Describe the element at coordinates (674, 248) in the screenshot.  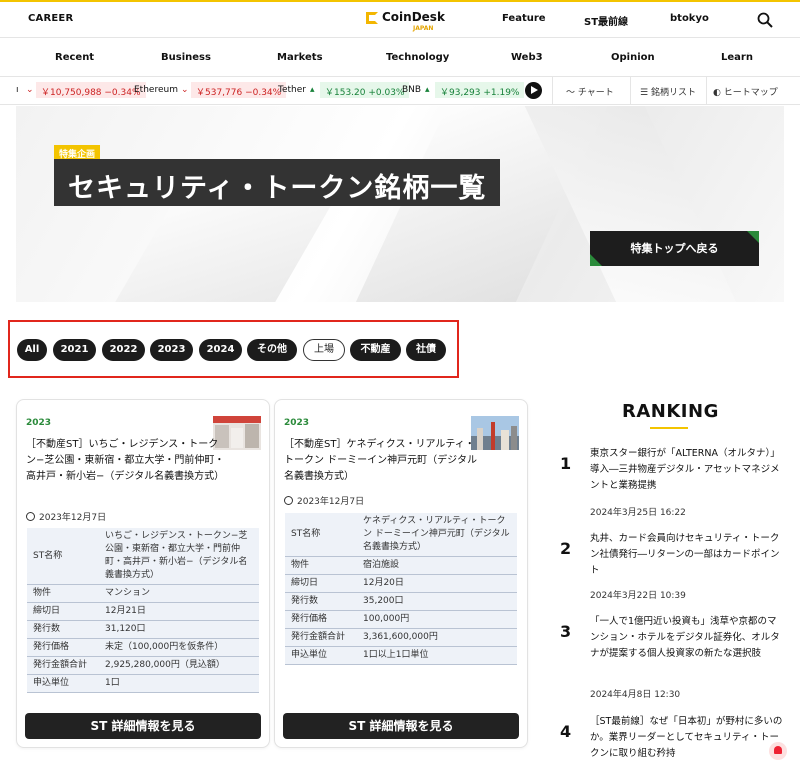
I see `back-to-feature-button: 特集トップへ戻る` at that location.